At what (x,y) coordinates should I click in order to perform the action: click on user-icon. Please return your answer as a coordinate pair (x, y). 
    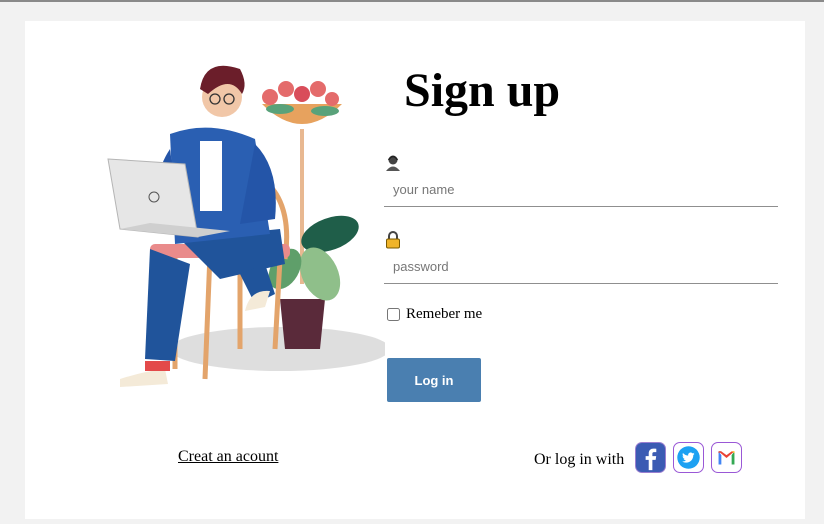
    Looking at the image, I should click on (393, 163).